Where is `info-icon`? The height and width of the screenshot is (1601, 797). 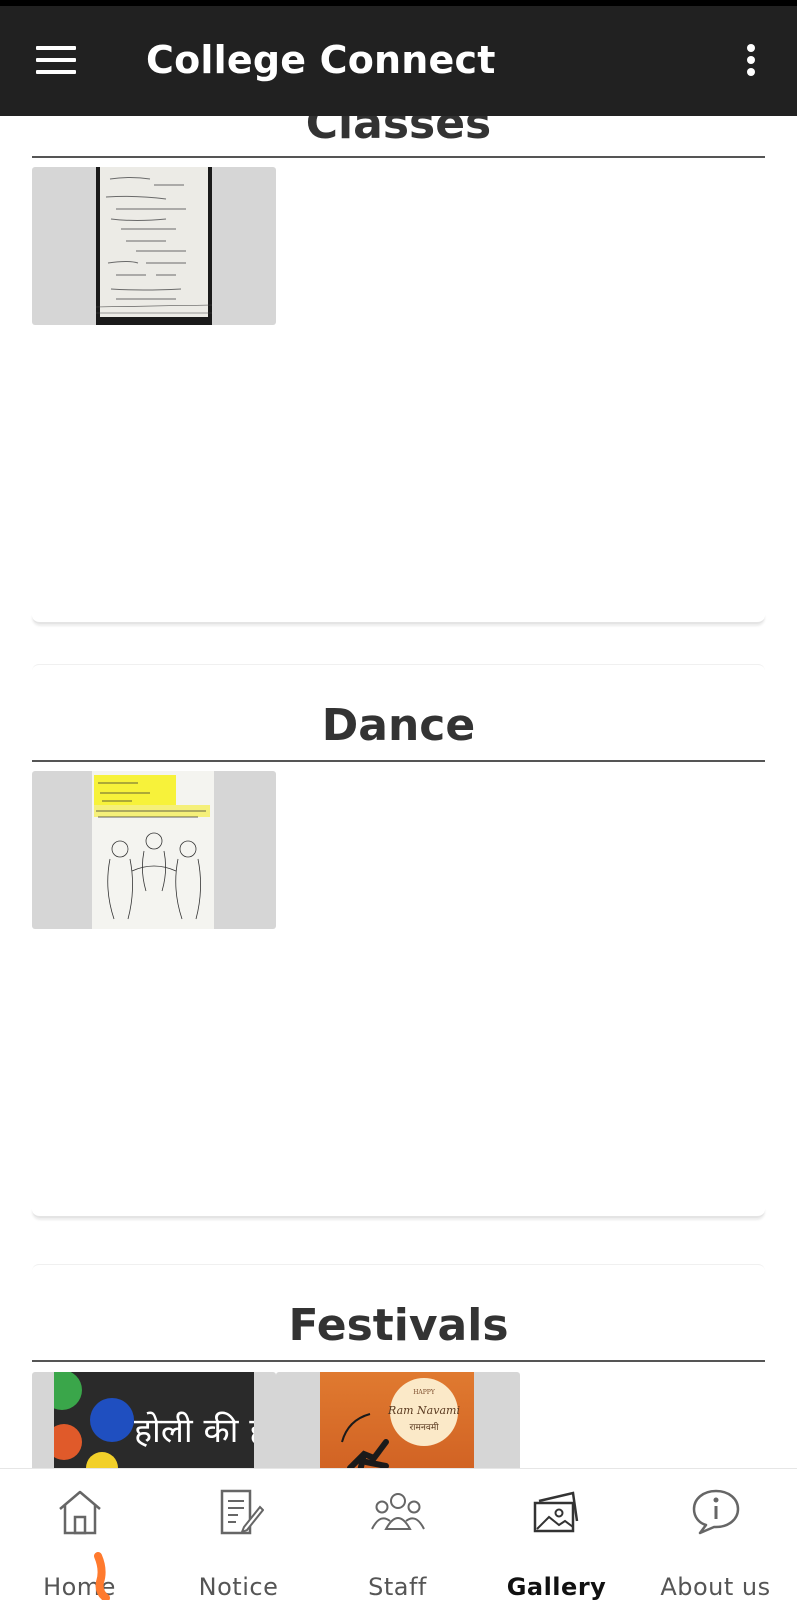 info-icon is located at coordinates (715, 1512).